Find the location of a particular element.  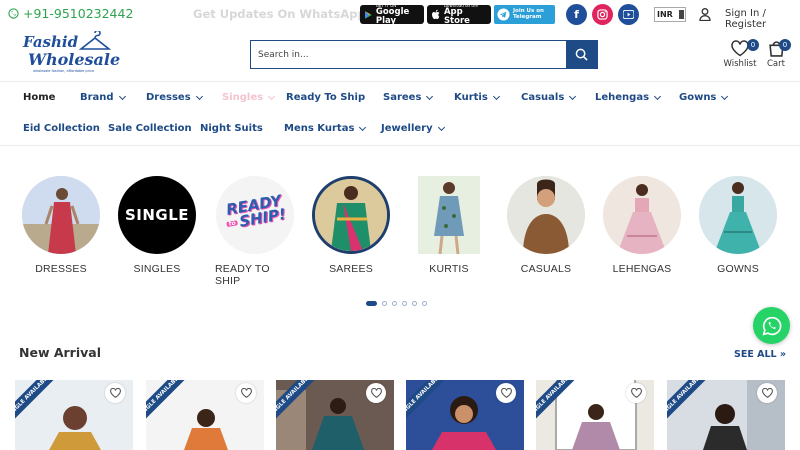

nav-divider is located at coordinates (400, 145).